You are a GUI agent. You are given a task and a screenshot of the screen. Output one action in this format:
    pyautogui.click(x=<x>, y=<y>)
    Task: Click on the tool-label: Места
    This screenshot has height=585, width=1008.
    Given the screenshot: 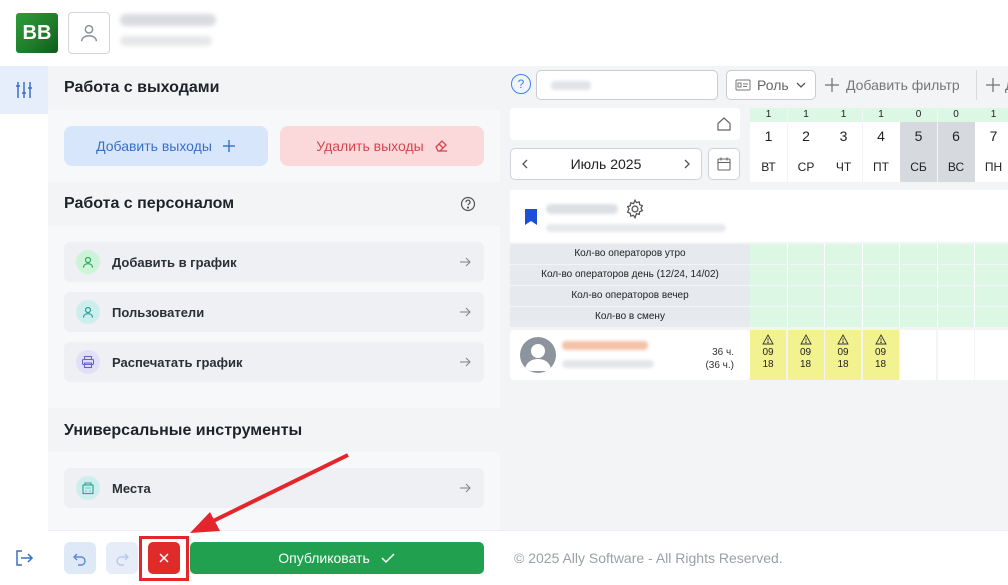 What is the action you would take?
    pyautogui.click(x=131, y=488)
    